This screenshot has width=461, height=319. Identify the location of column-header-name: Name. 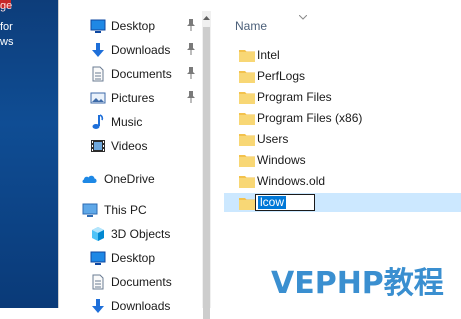
(342, 25).